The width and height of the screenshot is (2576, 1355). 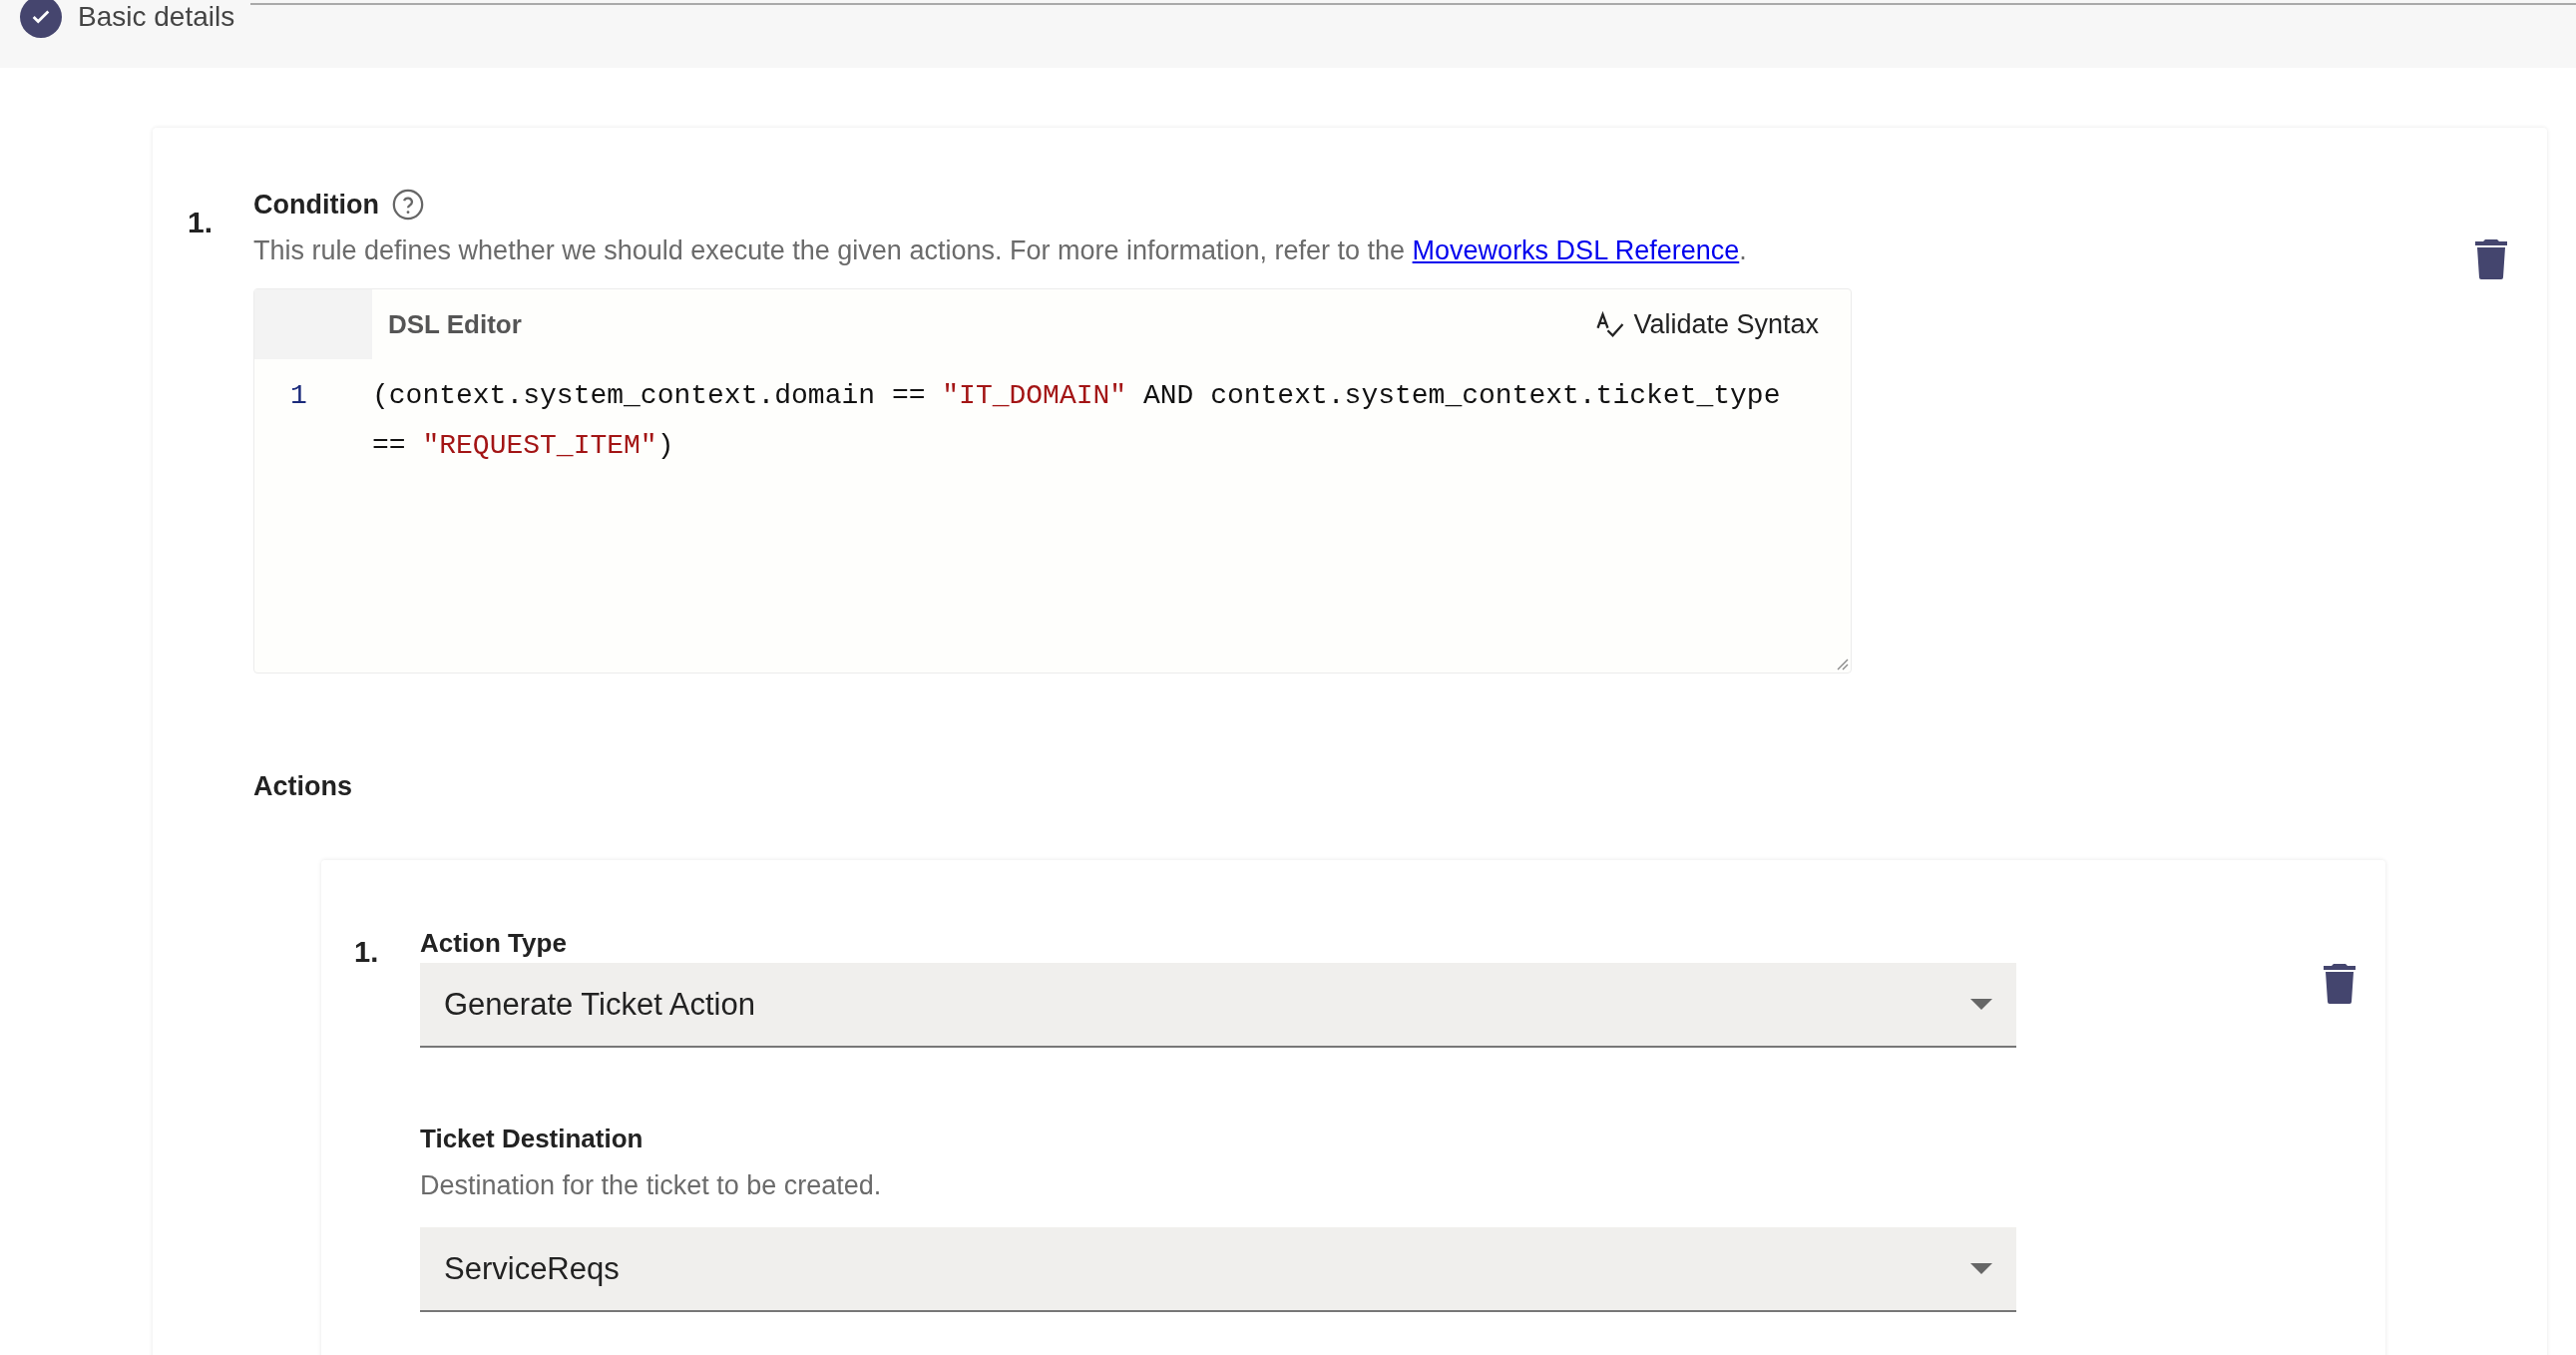 What do you see at coordinates (455, 324) in the screenshot?
I see `editor-title: DSL Editor` at bounding box center [455, 324].